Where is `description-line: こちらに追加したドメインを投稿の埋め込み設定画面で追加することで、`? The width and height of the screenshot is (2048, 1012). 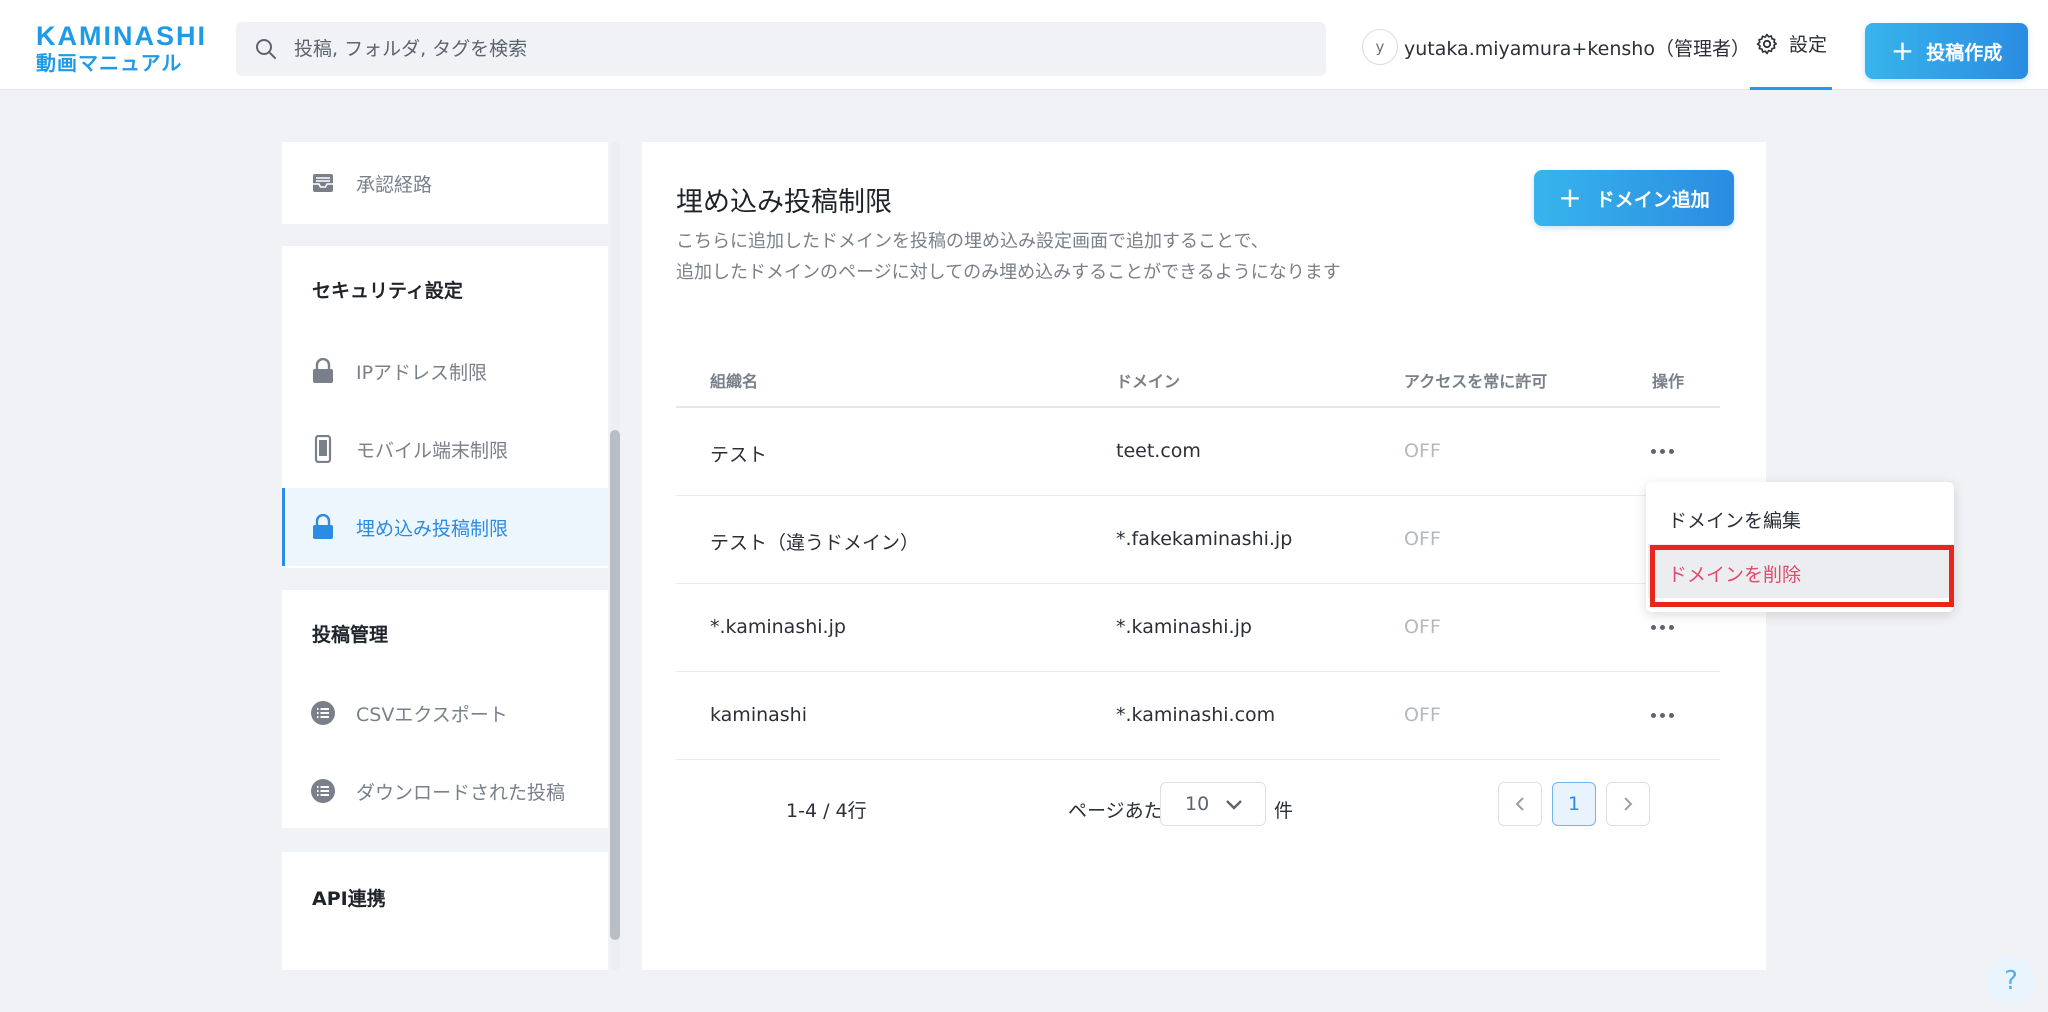
description-line: こちらに追加したドメインを投稿の埋め込み設定画面で追加することで、 is located at coordinates (972, 241).